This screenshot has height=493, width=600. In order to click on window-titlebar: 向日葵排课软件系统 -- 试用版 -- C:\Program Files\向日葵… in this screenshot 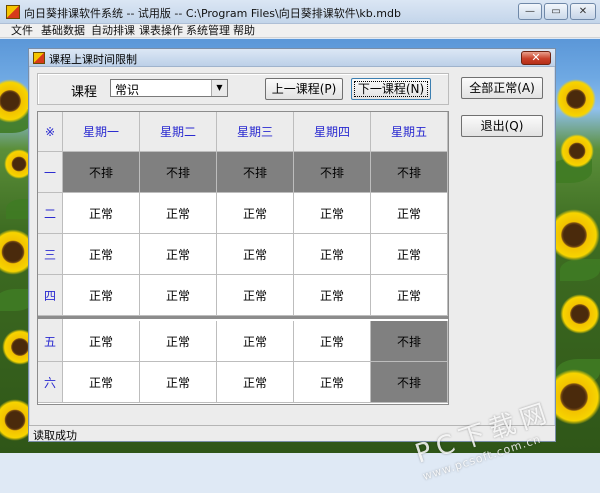, I will do `click(300, 12)`.